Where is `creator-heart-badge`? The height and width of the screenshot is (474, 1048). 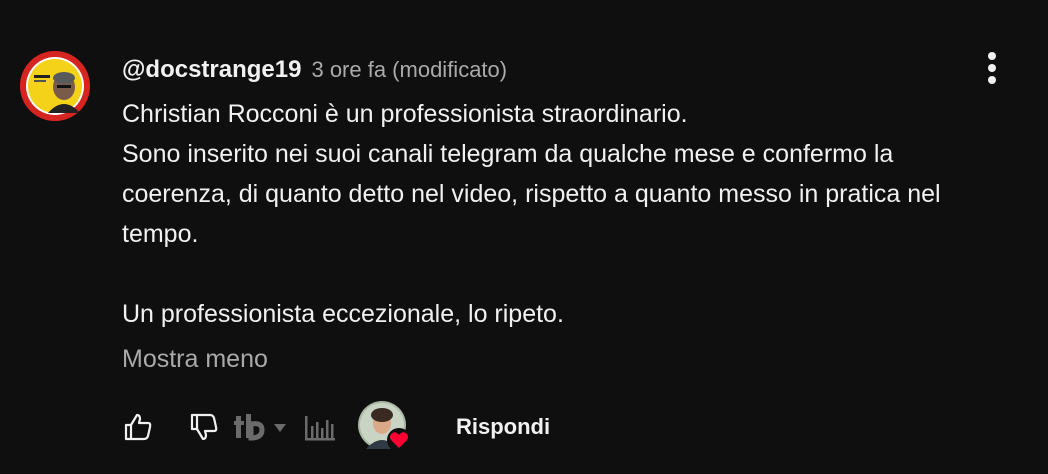
creator-heart-badge is located at coordinates (384, 427).